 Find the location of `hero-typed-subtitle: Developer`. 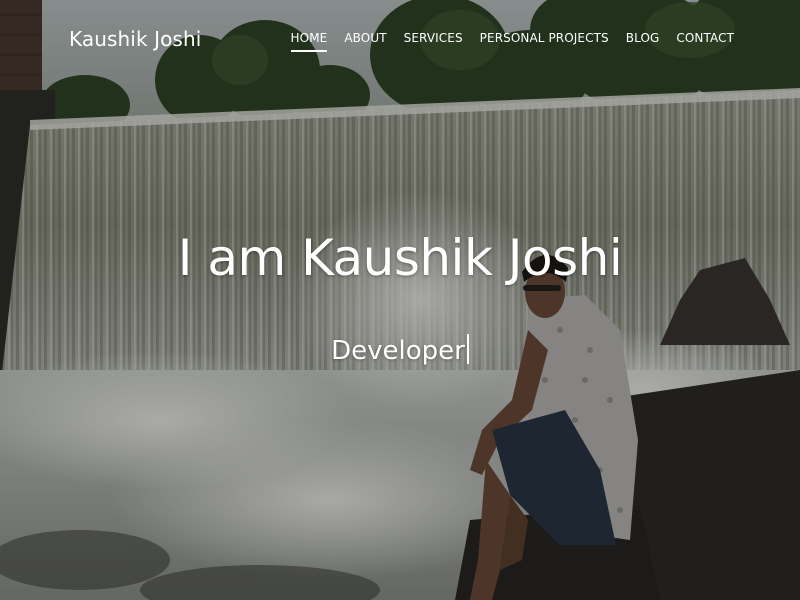

hero-typed-subtitle: Developer is located at coordinates (400, 351).